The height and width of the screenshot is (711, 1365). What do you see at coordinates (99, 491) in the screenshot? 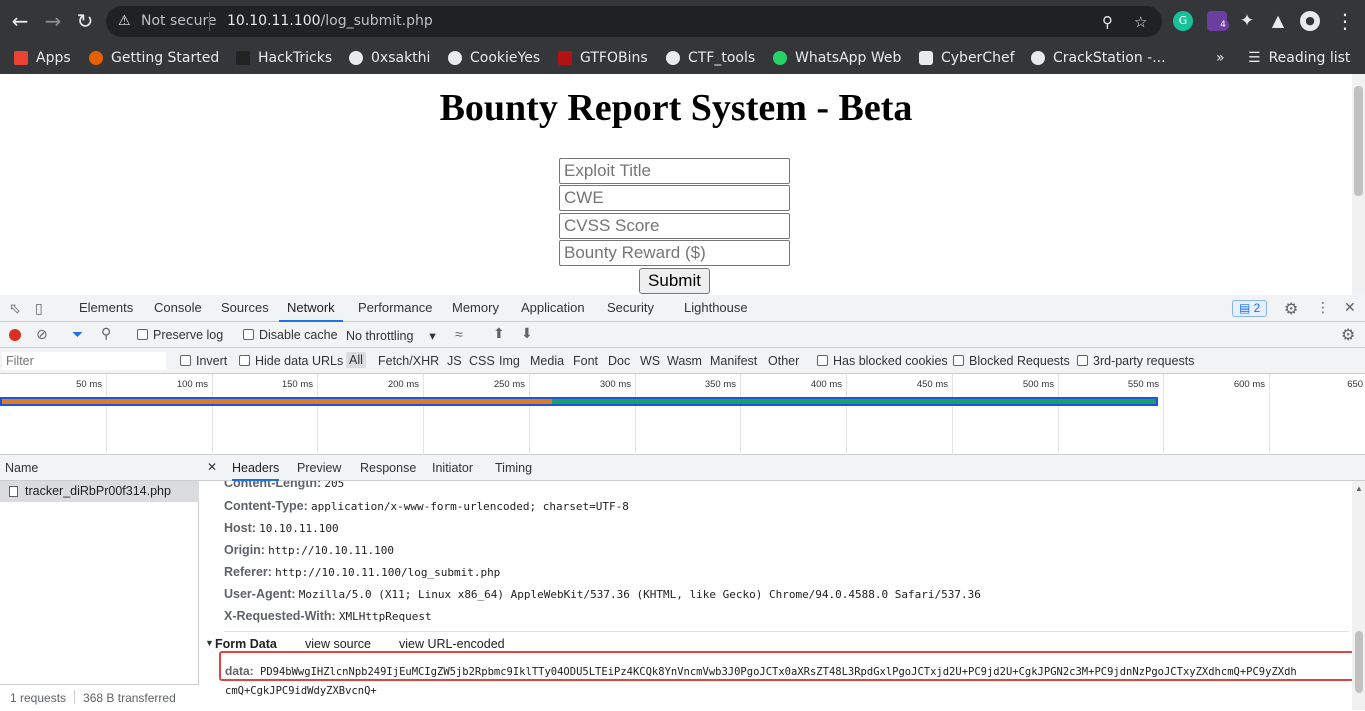
I see `request-row: tracker_diRbPr00f314.php` at bounding box center [99, 491].